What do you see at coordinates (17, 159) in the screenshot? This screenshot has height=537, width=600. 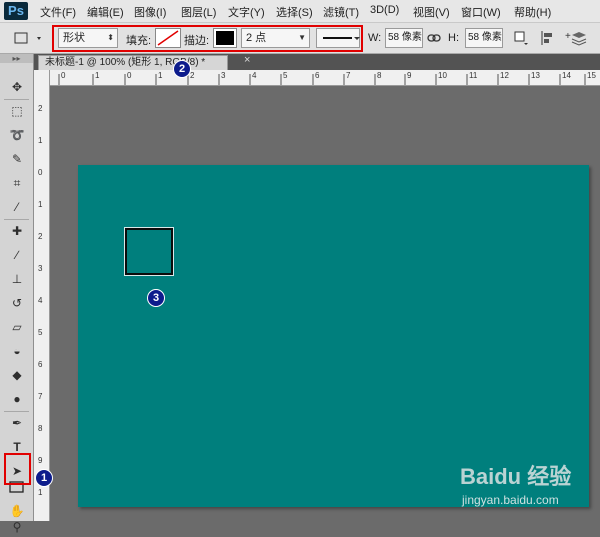 I see `quick-select-tool-icon: ✎` at bounding box center [17, 159].